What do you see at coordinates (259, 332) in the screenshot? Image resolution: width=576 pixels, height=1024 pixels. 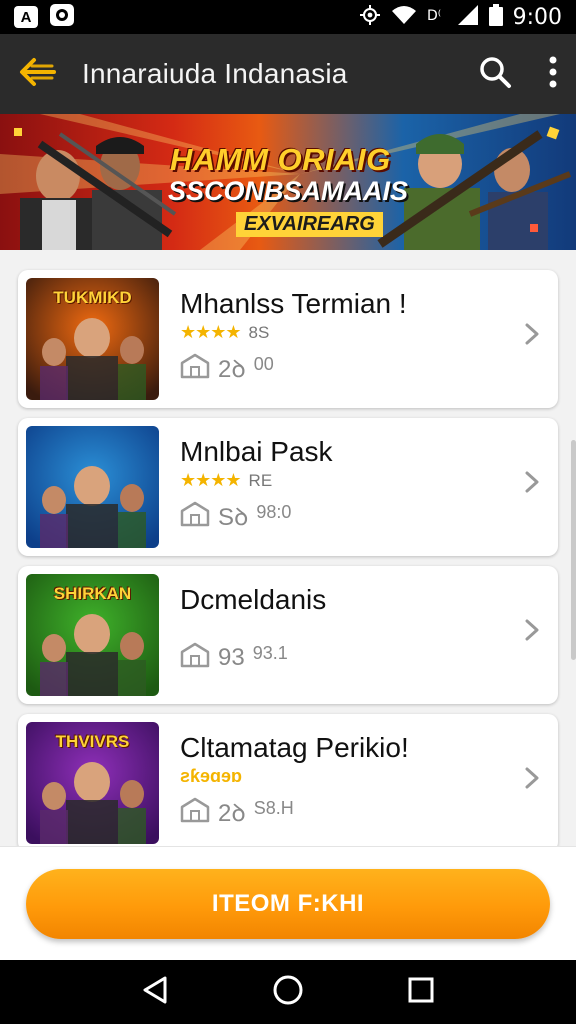 I see `rating-value: 8S` at bounding box center [259, 332].